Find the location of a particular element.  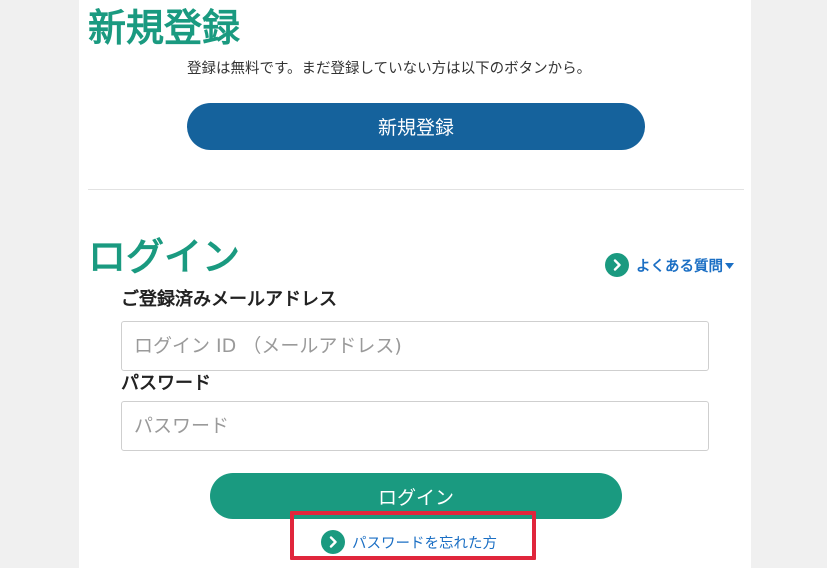

forgot-password-label: パスワードを忘れた方 is located at coordinates (424, 543).